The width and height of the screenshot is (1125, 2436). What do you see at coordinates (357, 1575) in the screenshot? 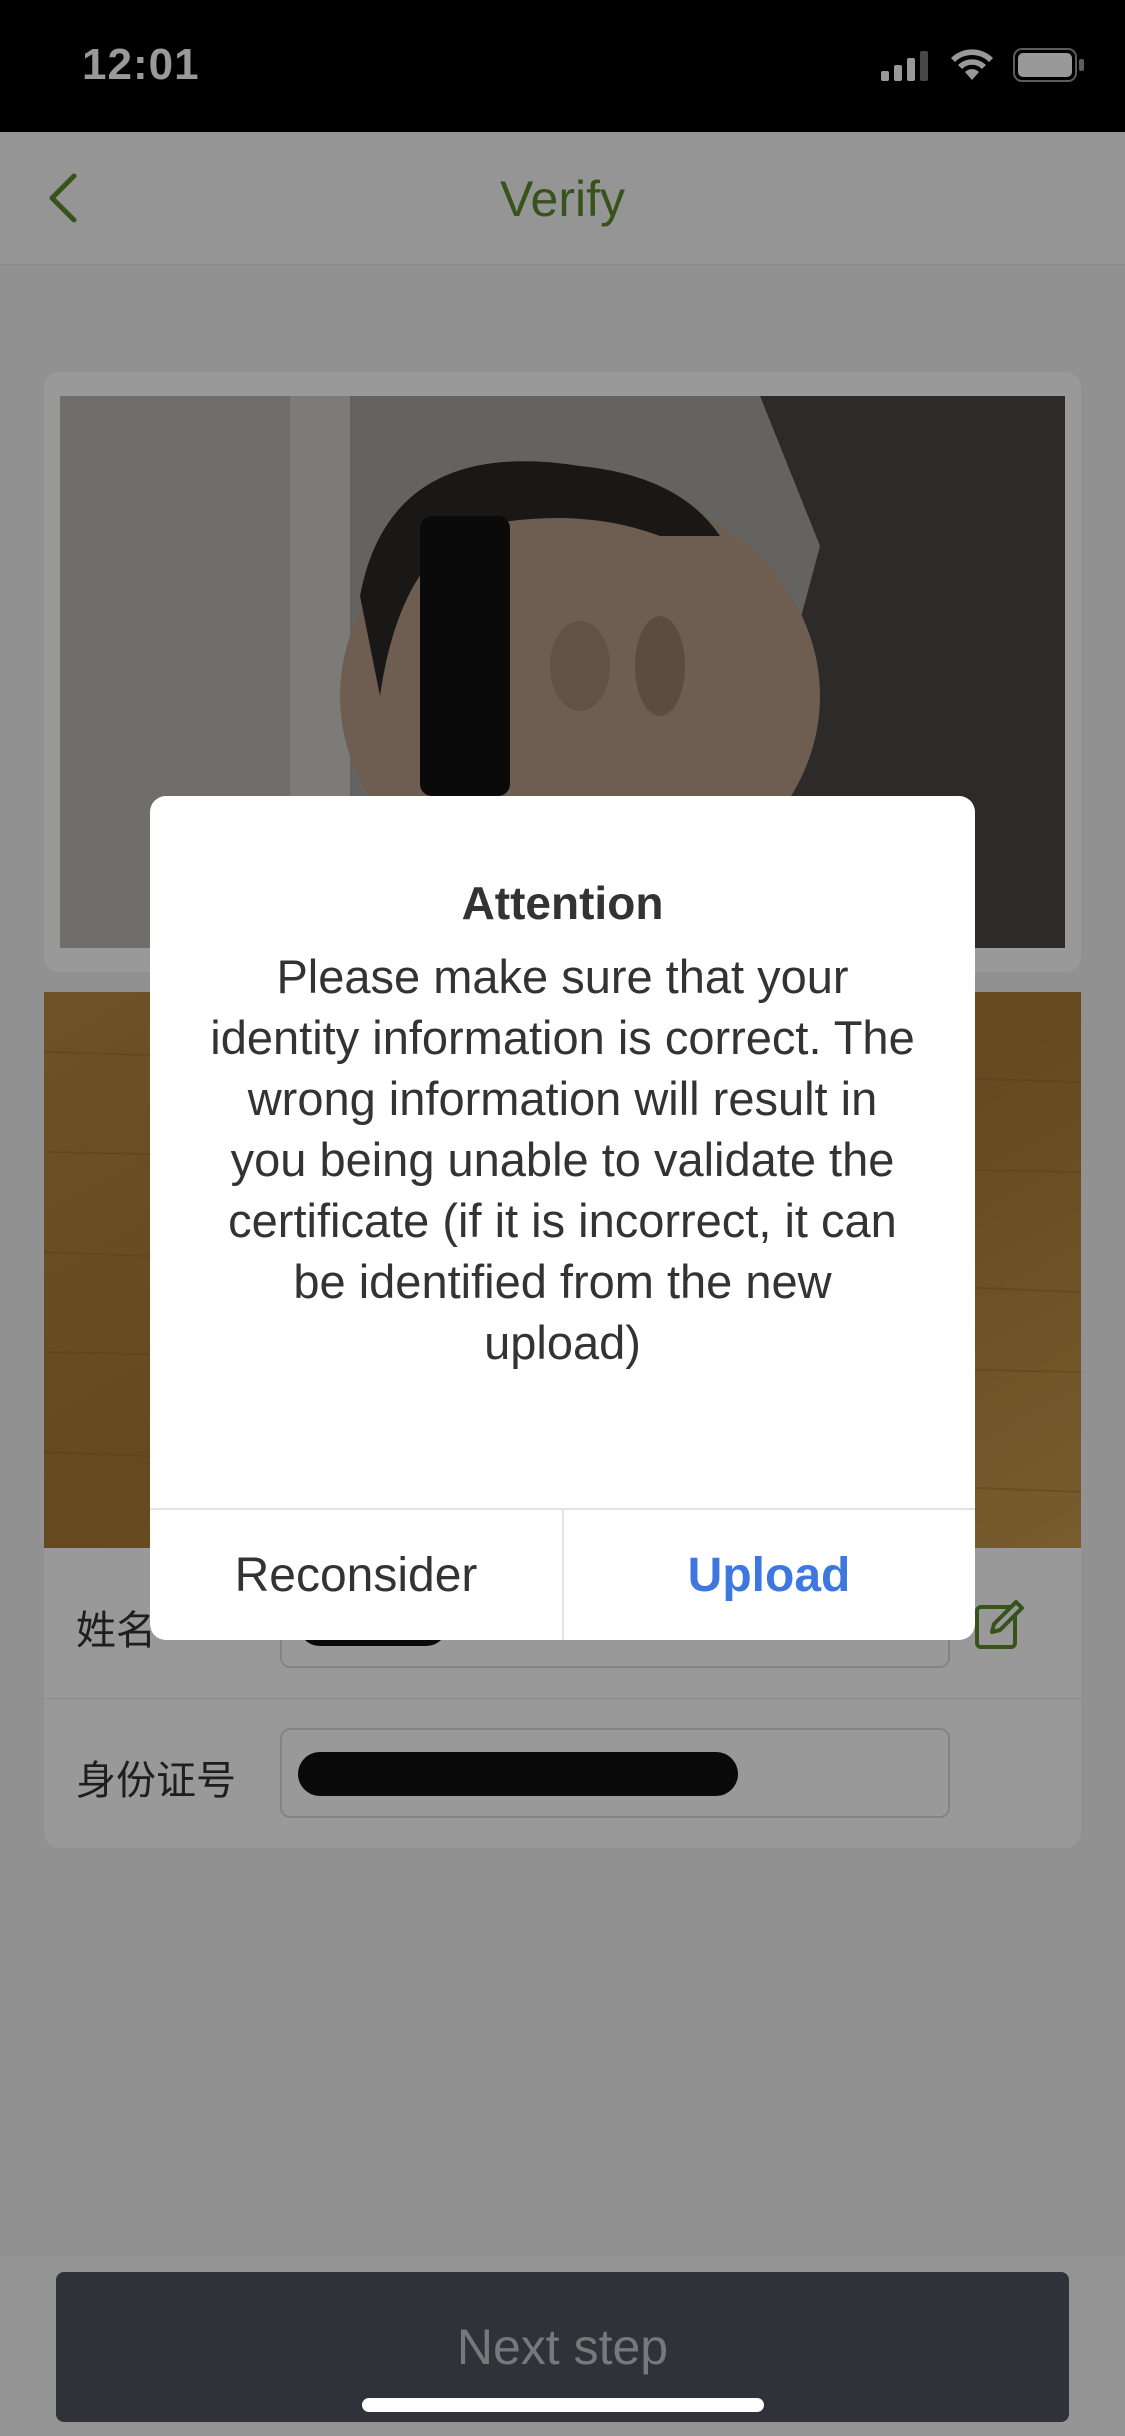
I see `reconsider-button: Reconsider` at bounding box center [357, 1575].